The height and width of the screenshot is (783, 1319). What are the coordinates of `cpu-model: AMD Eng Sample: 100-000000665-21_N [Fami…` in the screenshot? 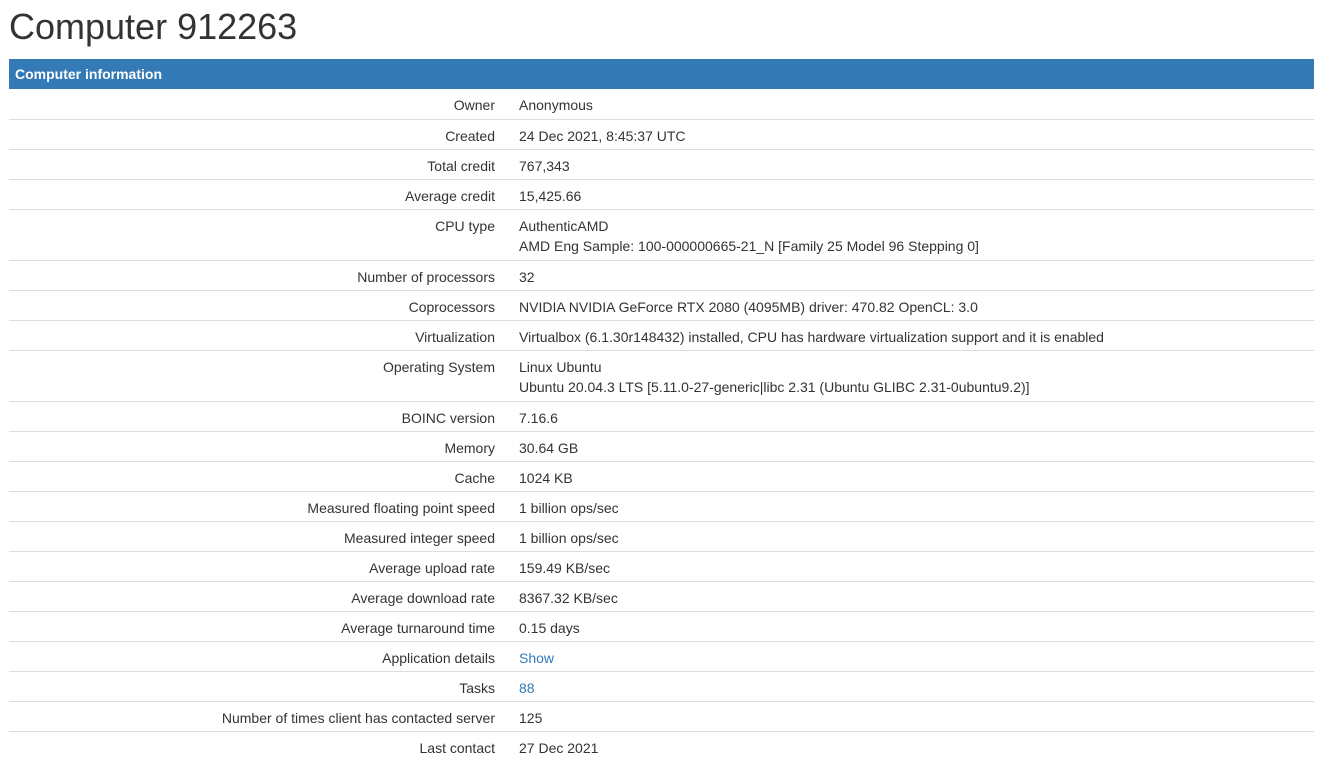 It's located at (749, 245).